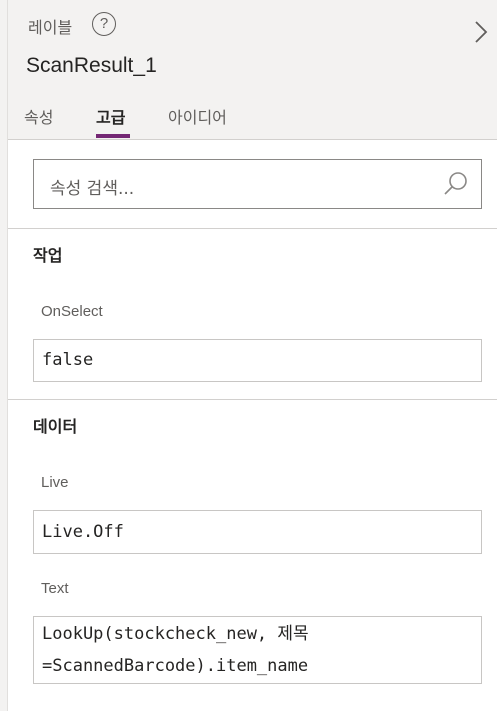  Describe the element at coordinates (257, 360) in the screenshot. I see `formula-field-onselect: false` at that location.